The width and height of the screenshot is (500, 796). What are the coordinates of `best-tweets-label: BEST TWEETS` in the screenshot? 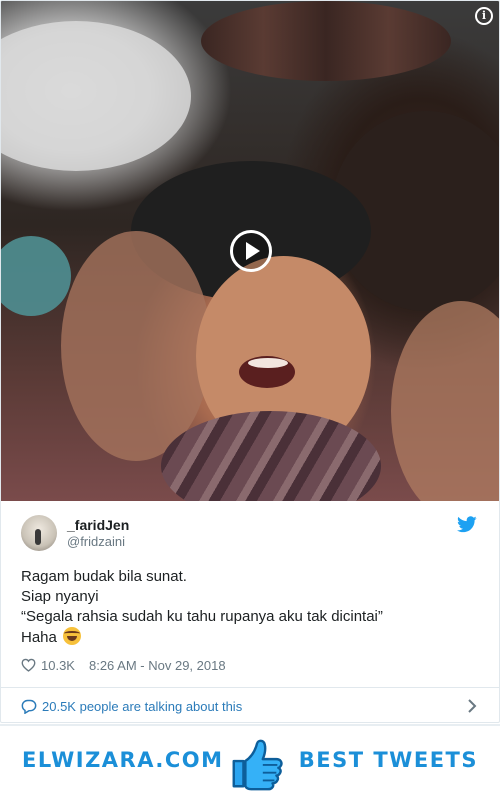 It's located at (388, 760).